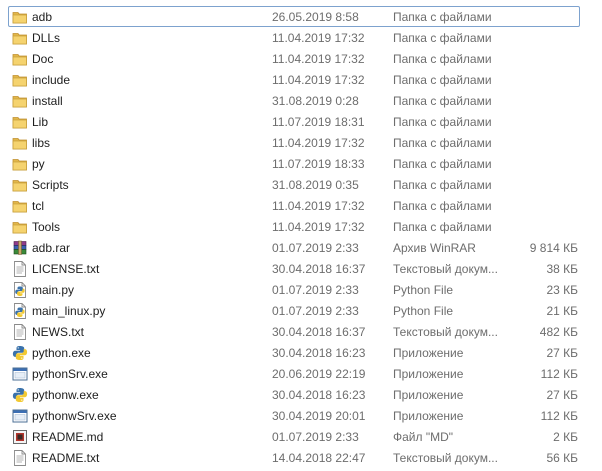 The width and height of the screenshot is (602, 471). Describe the element at coordinates (74, 416) in the screenshot. I see `file-name: pythonwSrv.exe` at that location.